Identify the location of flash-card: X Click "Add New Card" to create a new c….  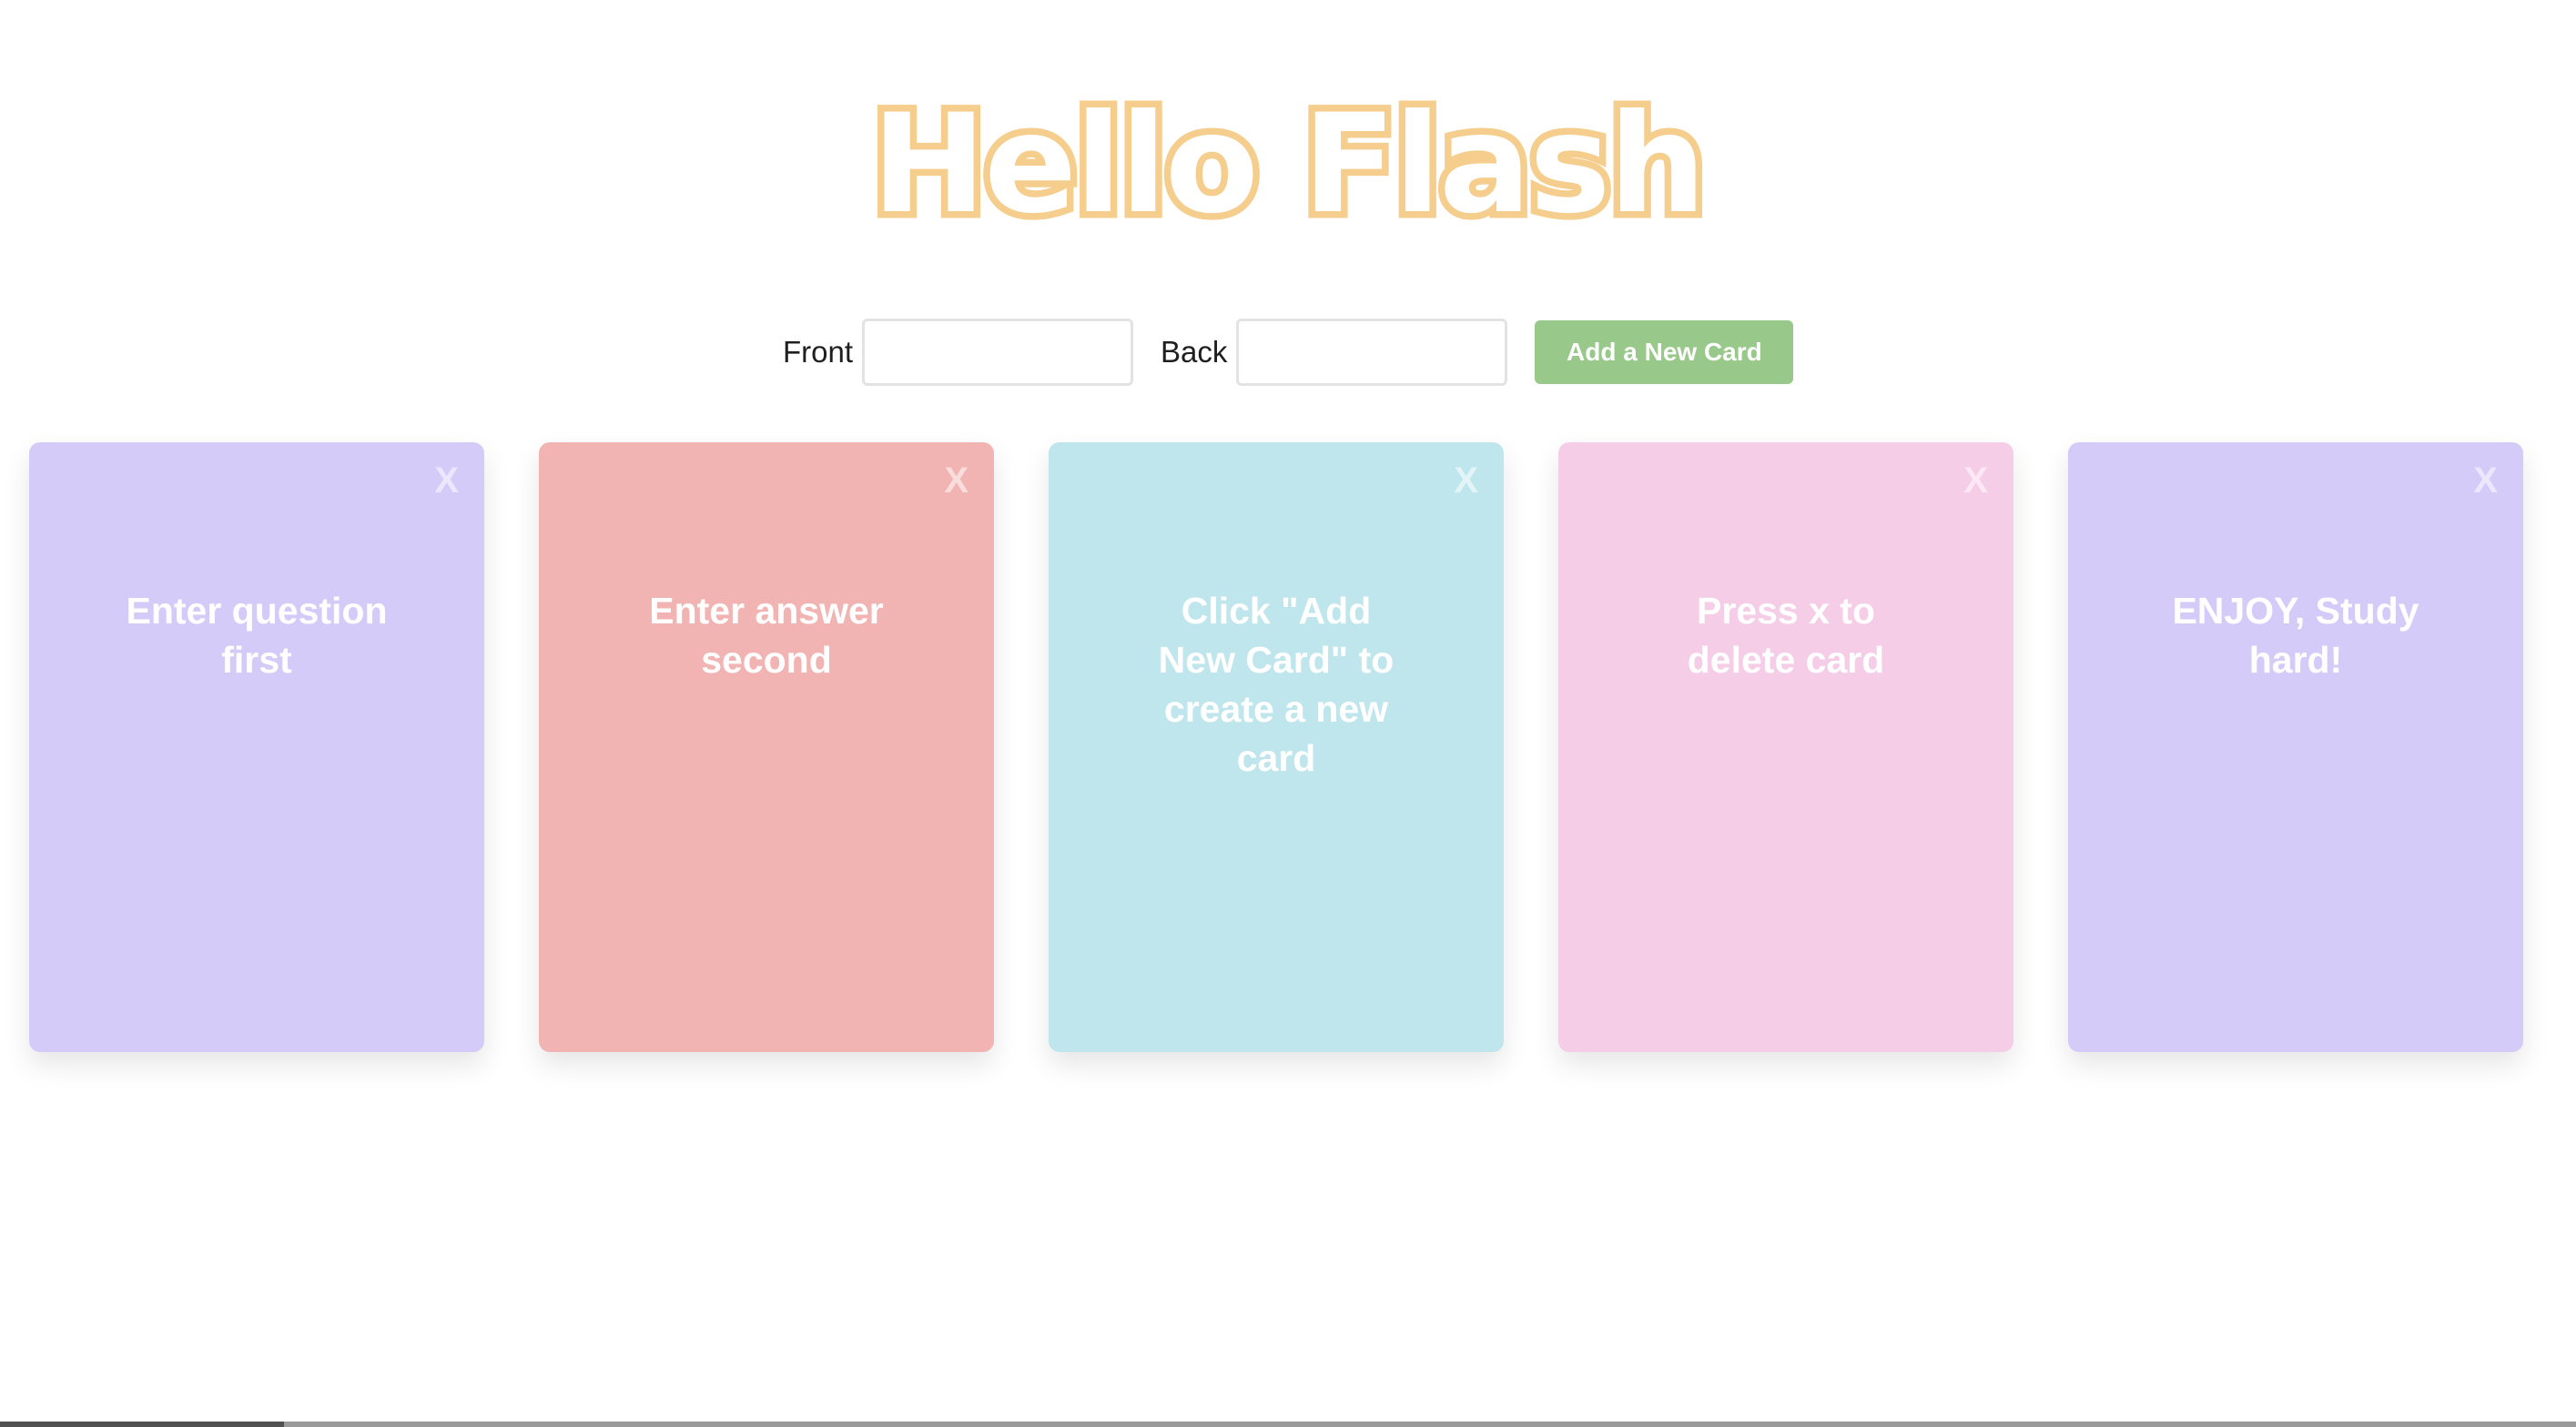
(1276, 747).